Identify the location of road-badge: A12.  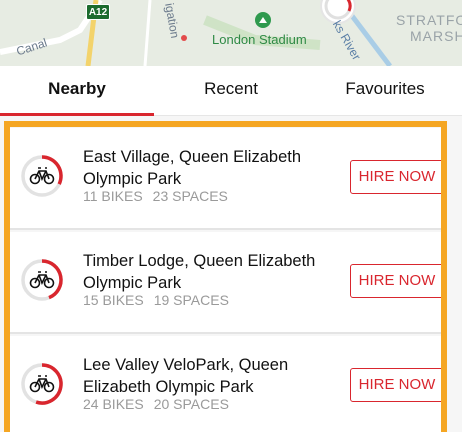
(98, 12).